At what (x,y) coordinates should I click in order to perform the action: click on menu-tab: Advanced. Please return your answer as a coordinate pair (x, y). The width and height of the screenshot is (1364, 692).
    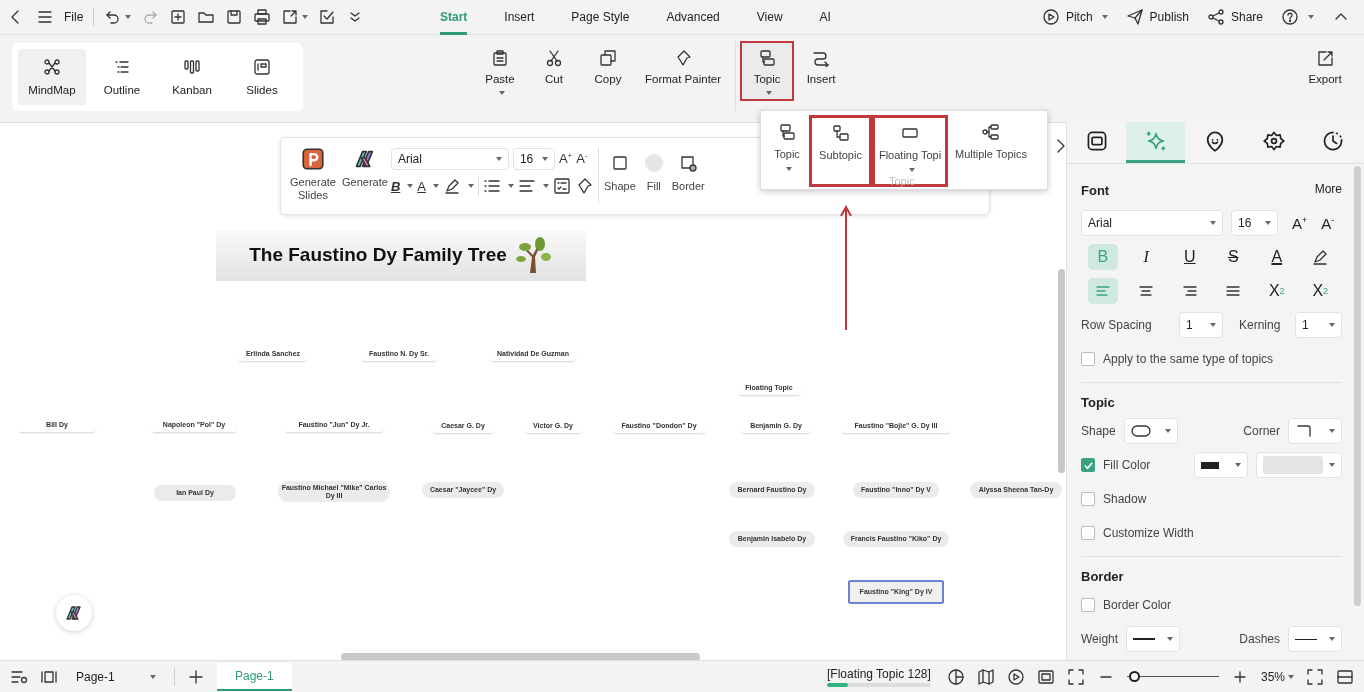
    Looking at the image, I should click on (693, 17).